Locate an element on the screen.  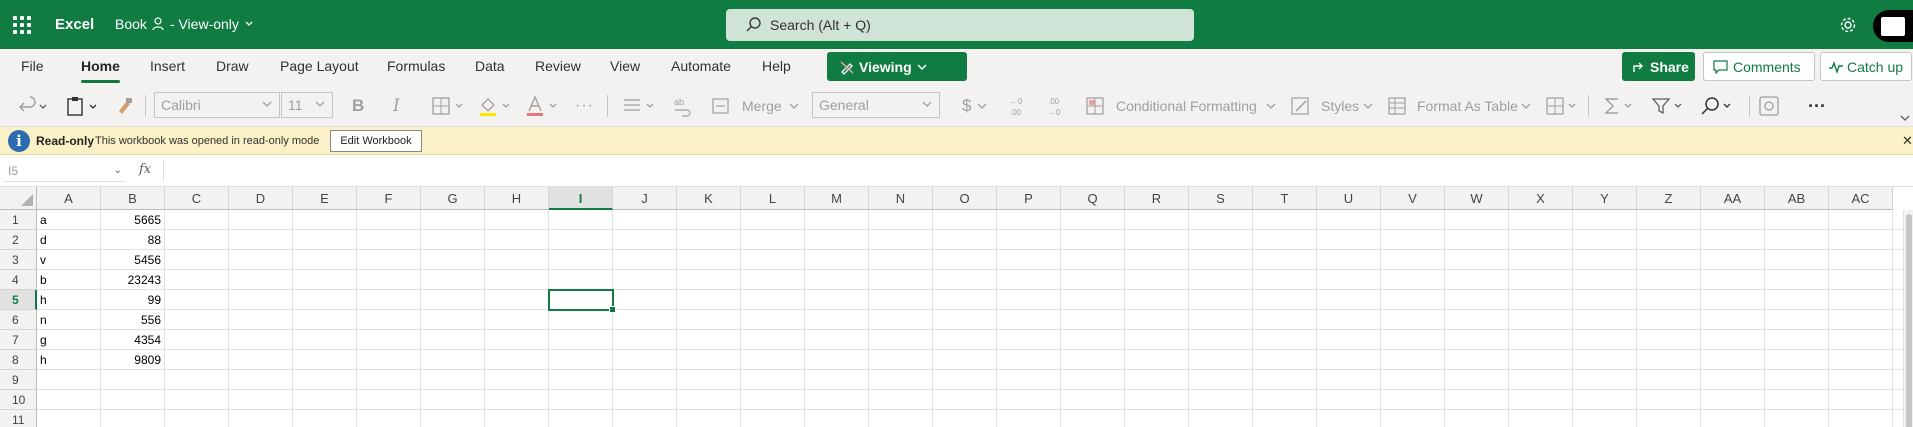
cell-b2: 88 is located at coordinates (133, 240).